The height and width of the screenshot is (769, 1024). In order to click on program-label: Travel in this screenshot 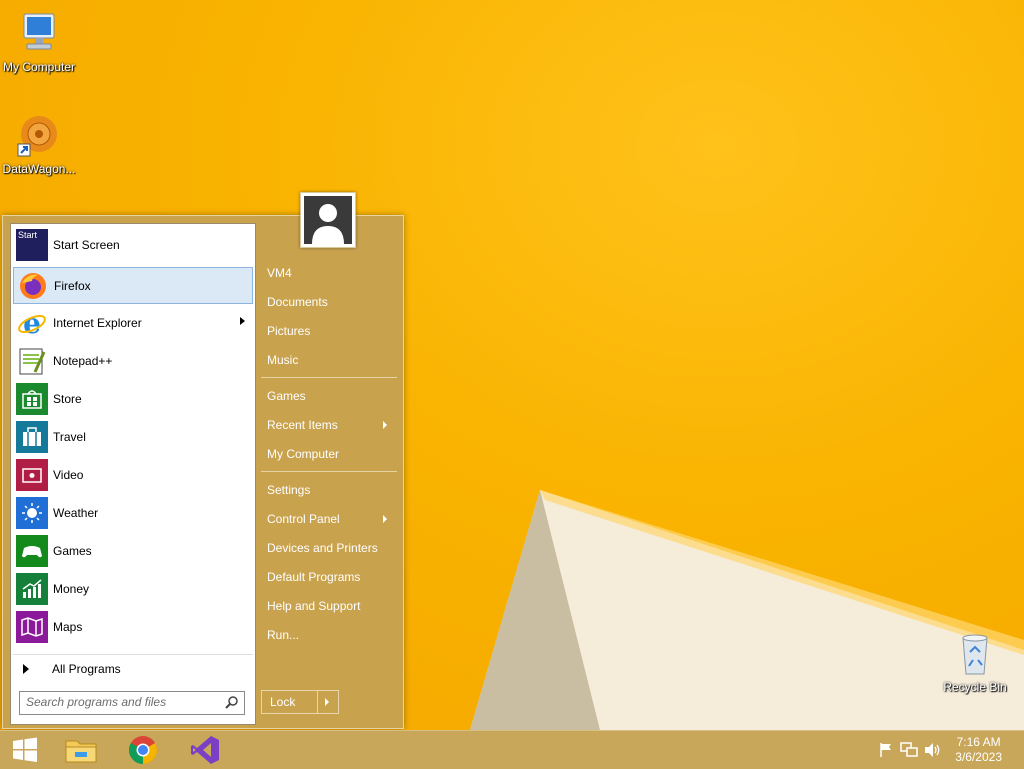, I will do `click(69, 437)`.